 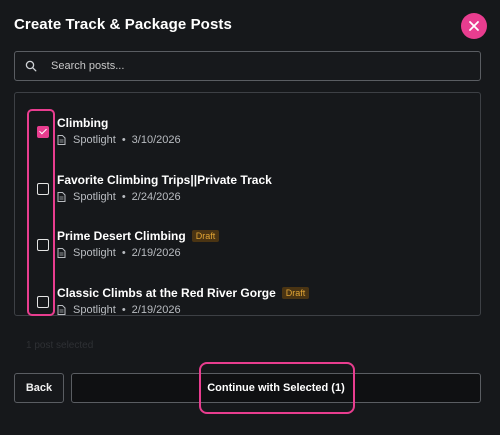 What do you see at coordinates (83, 123) in the screenshot?
I see `post-title: Climbing` at bounding box center [83, 123].